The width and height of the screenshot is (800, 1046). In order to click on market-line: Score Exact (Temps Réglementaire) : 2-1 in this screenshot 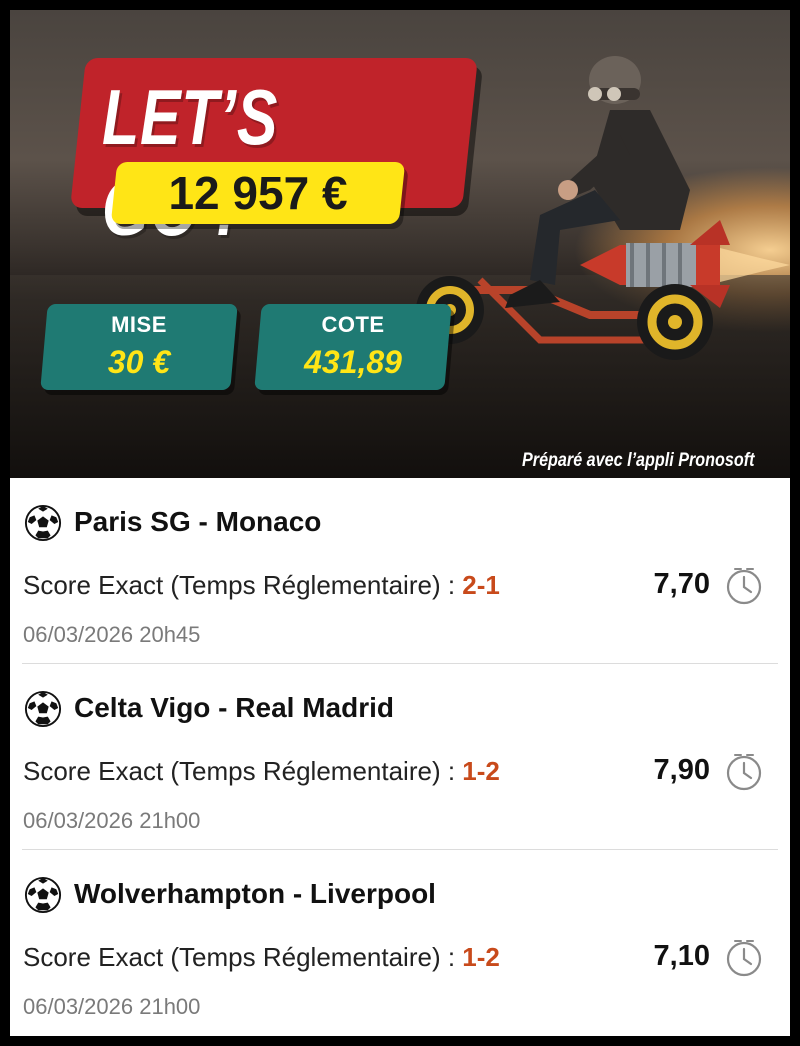, I will do `click(261, 585)`.